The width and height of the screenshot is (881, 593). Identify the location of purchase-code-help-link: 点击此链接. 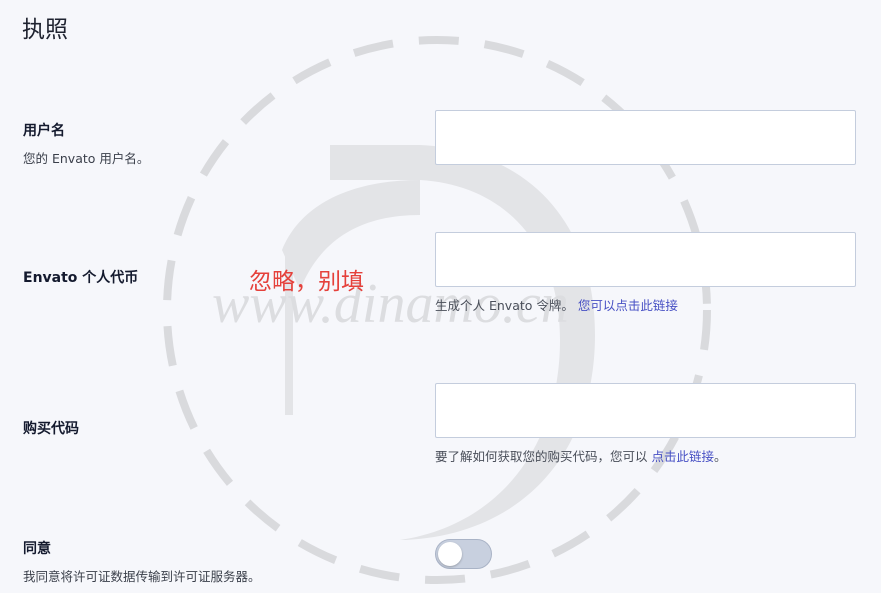
(683, 456).